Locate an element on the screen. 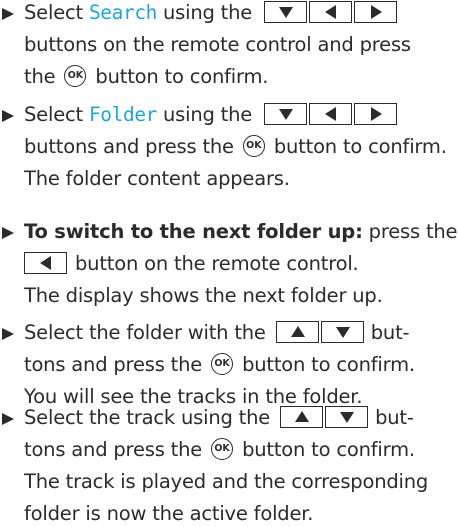  step-1-line-2: buttons on the remote control and press is located at coordinates (217, 44).